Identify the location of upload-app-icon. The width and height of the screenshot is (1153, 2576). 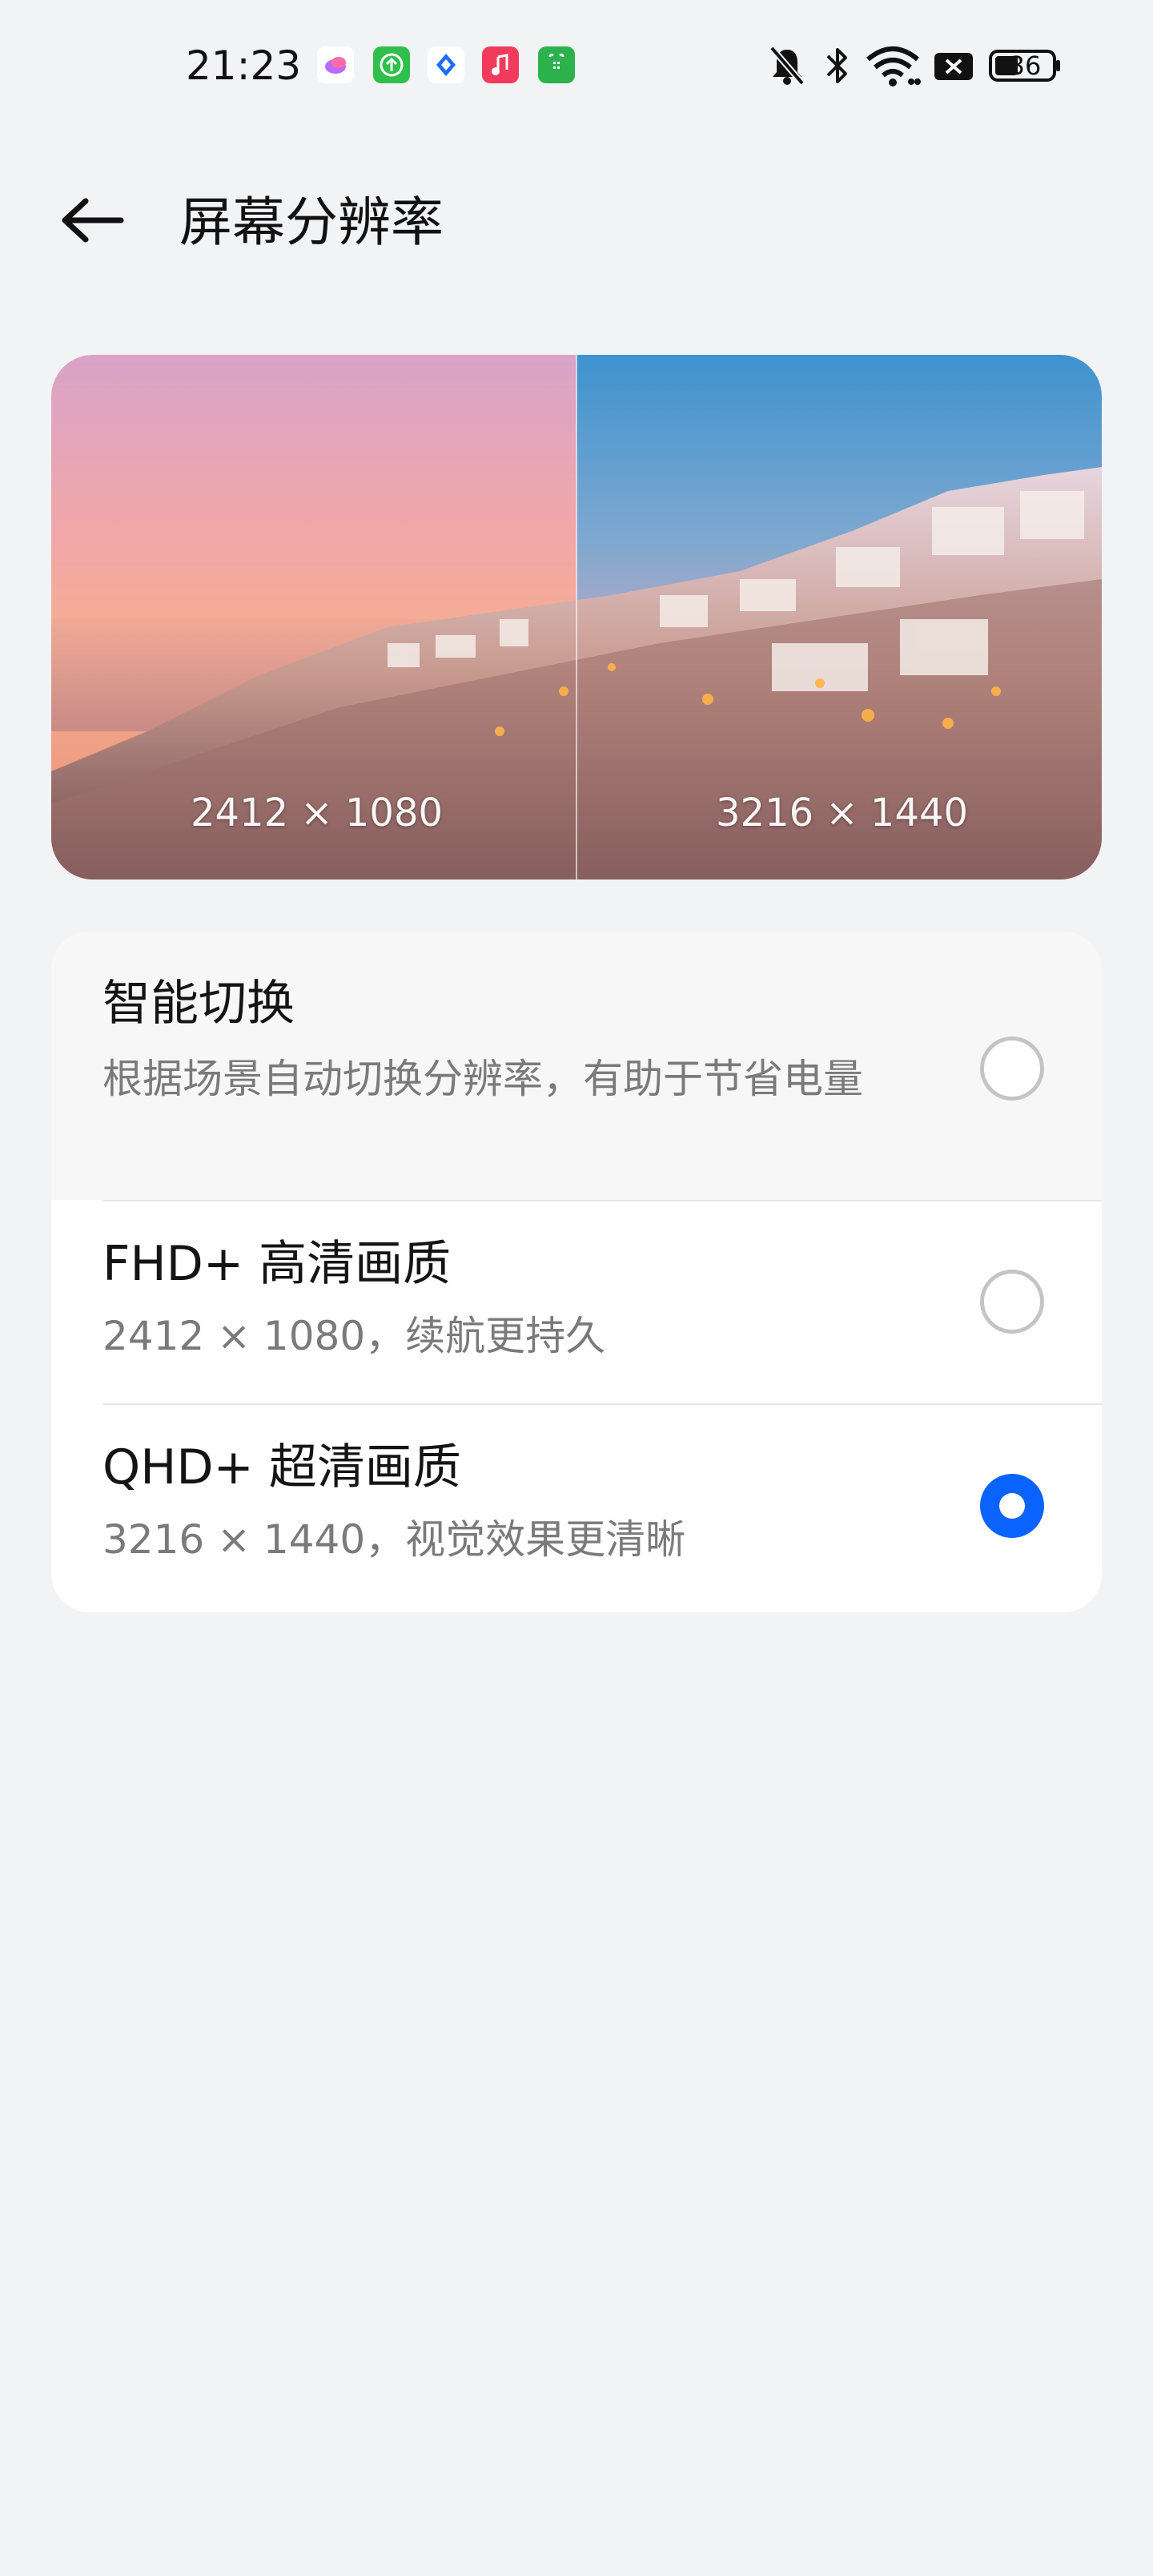
(392, 64).